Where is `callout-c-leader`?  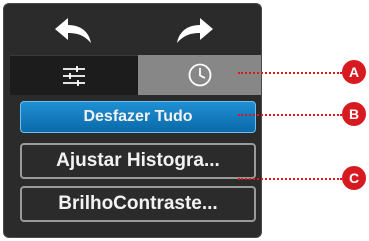
callout-c-leader is located at coordinates (290, 179).